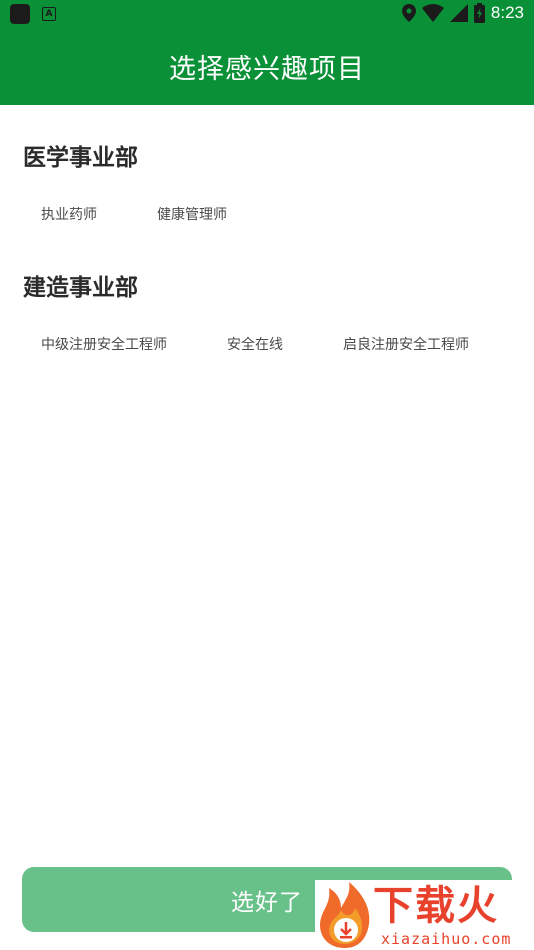 This screenshot has height=950, width=534. Describe the element at coordinates (69, 214) in the screenshot. I see `tag-licensed-pharmacist: 执业药师` at that location.